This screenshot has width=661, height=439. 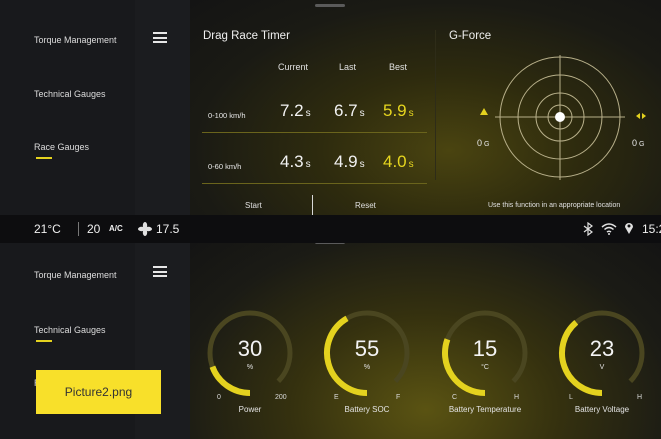 I want to click on last-0-100: 6.7 s, so click(x=349, y=110).